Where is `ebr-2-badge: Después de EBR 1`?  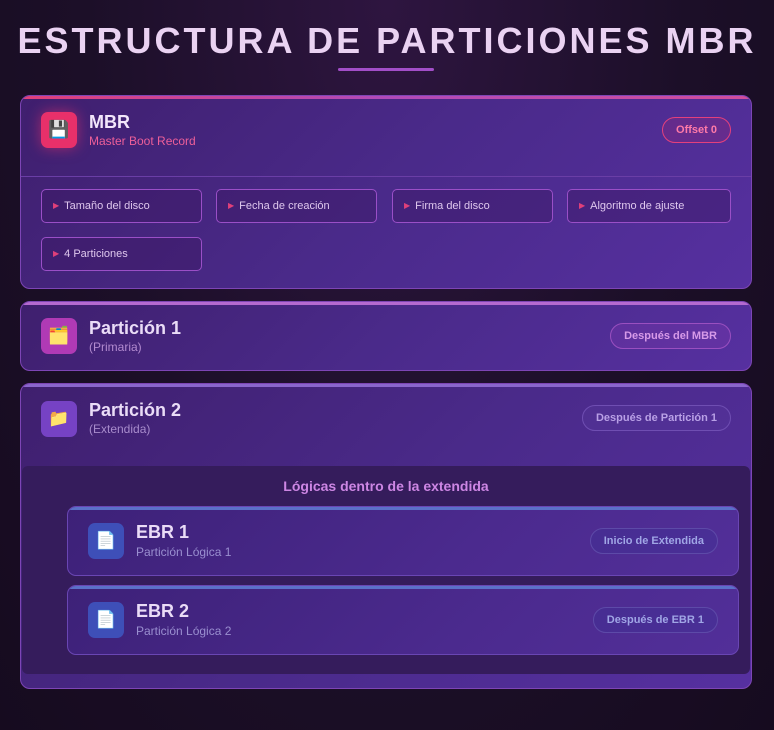 ebr-2-badge: Después de EBR 1 is located at coordinates (655, 620).